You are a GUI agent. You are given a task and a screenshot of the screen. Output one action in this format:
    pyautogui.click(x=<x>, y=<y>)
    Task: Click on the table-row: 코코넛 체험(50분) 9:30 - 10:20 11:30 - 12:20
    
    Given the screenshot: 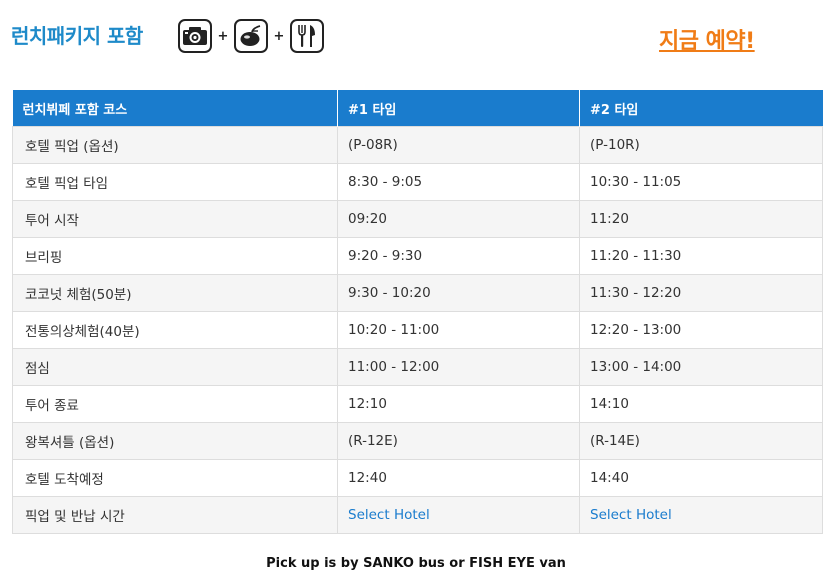 What is the action you would take?
    pyautogui.click(x=417, y=293)
    